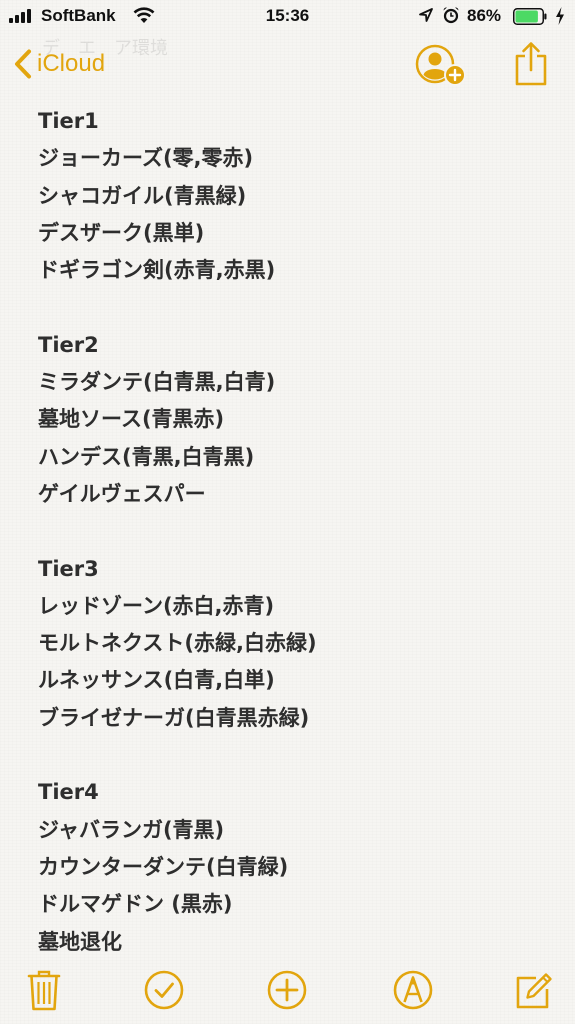 The height and width of the screenshot is (1024, 575). I want to click on note-line: ルネッサンス(白青,白単), so click(156, 680).